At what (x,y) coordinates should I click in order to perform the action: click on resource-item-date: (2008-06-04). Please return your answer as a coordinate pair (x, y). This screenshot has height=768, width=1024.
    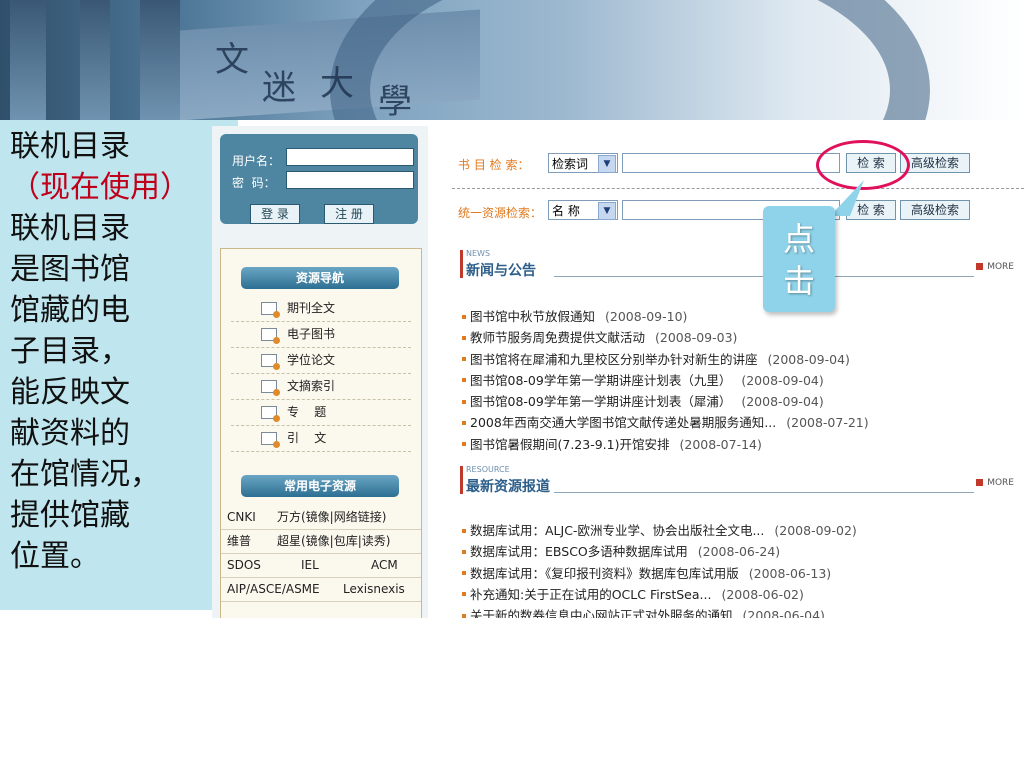
    Looking at the image, I should click on (783, 613).